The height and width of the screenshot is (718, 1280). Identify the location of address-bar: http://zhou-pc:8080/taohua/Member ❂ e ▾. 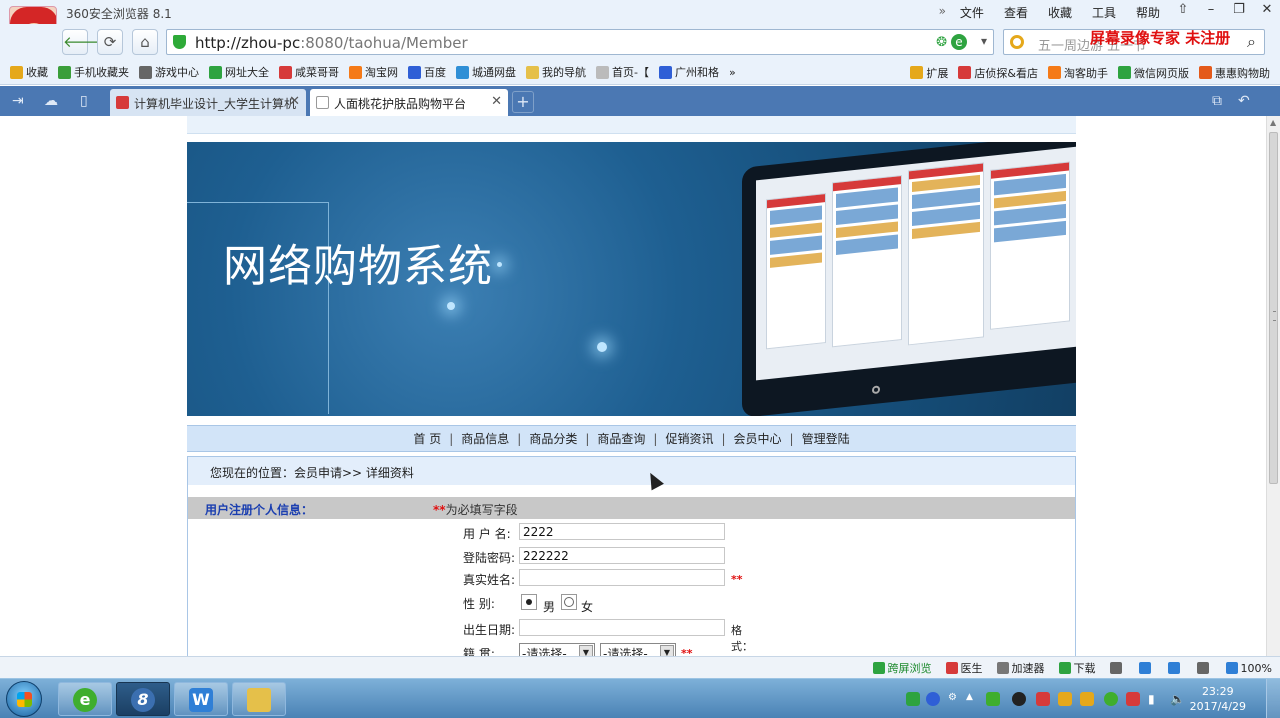
(580, 42).